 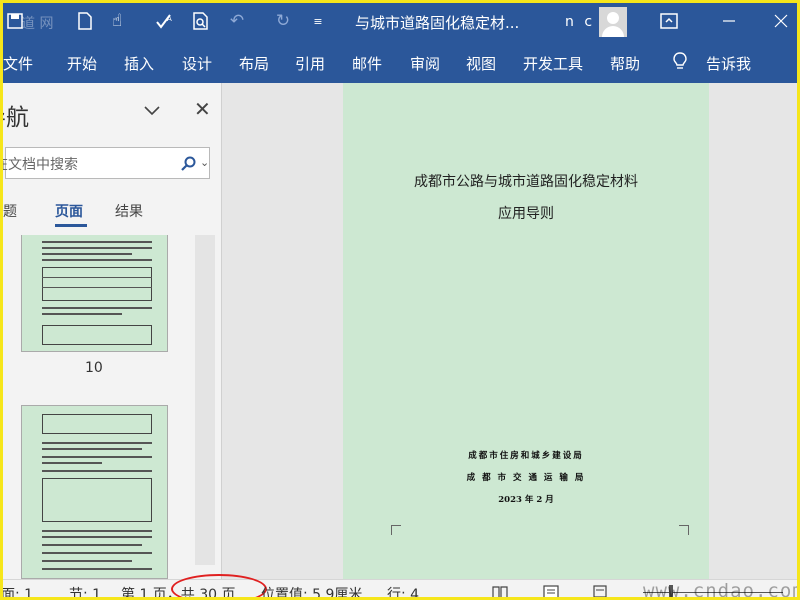 I want to click on tab-file: 文件, so click(x=18, y=63).